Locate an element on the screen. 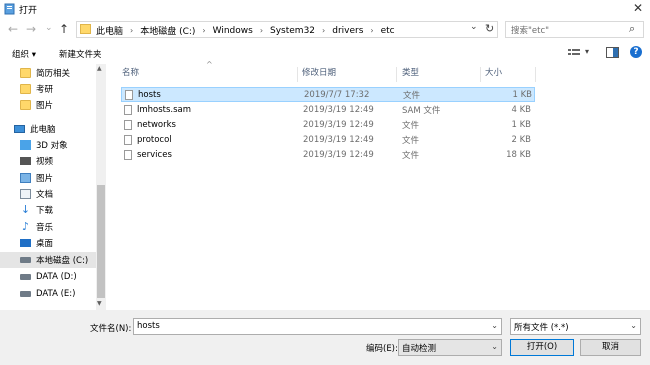 The height and width of the screenshot is (365, 650). sidebar-item-videos: 视频 is located at coordinates (58, 161).